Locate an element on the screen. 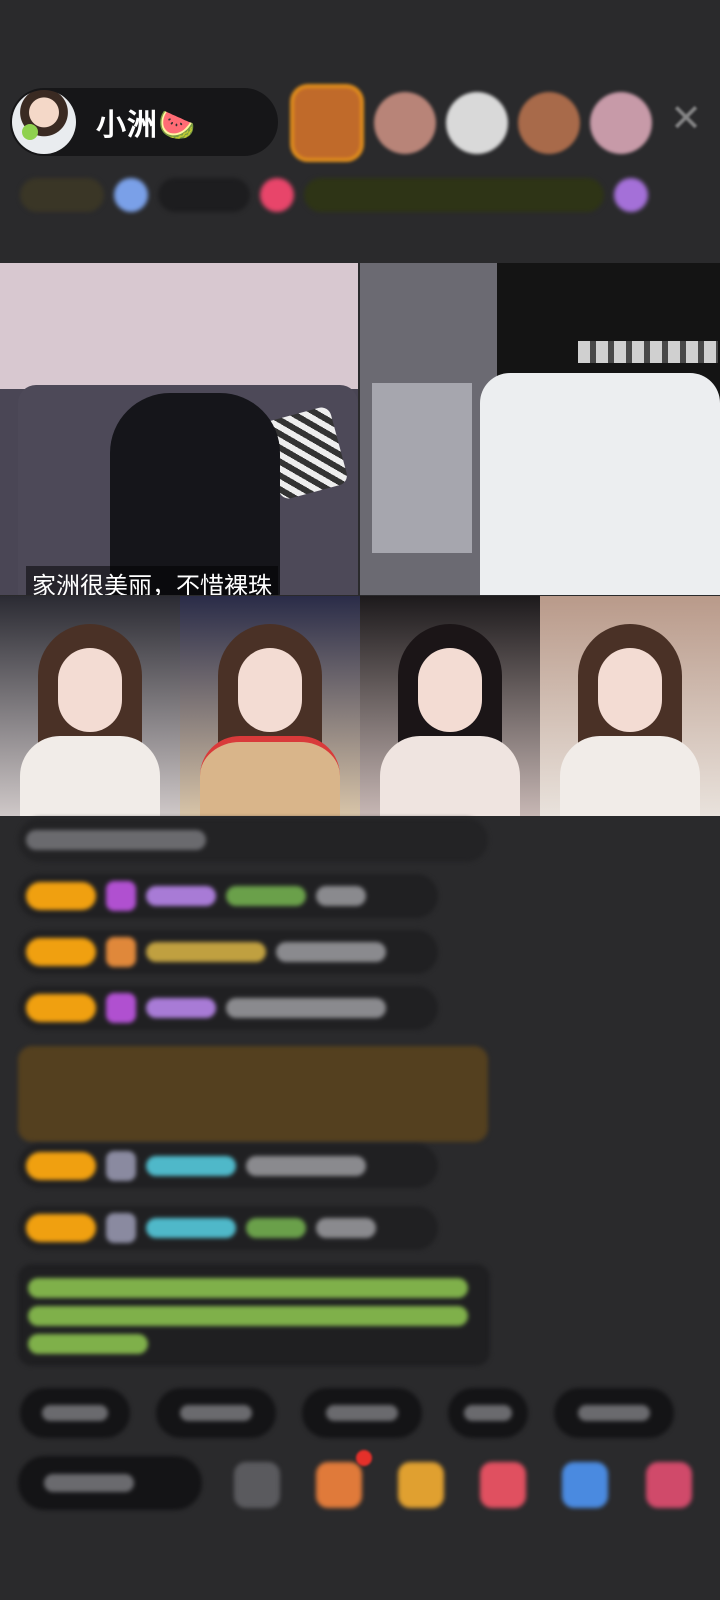  notification-dot is located at coordinates (364, 1458).